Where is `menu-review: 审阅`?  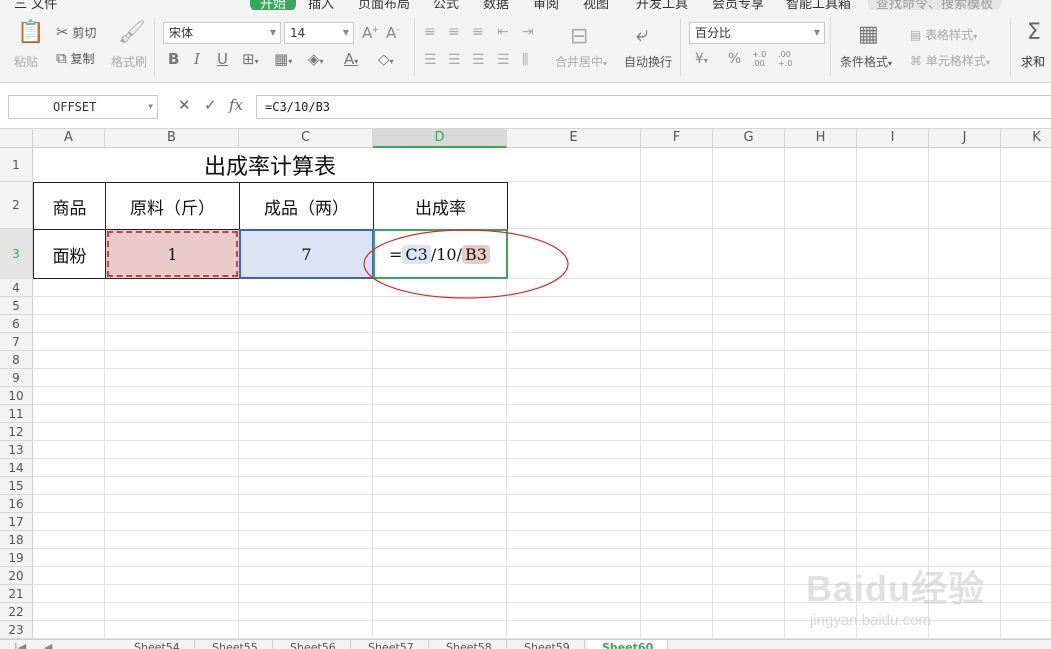 menu-review: 审阅 is located at coordinates (546, 5).